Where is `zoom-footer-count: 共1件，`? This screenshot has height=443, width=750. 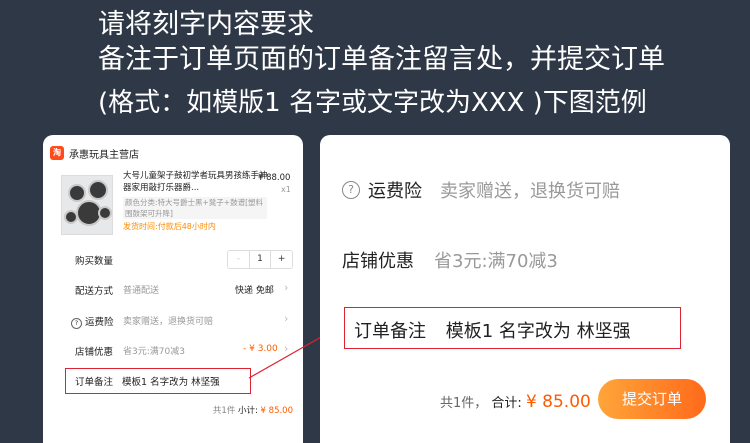 zoom-footer-count: 共1件， is located at coordinates (464, 403).